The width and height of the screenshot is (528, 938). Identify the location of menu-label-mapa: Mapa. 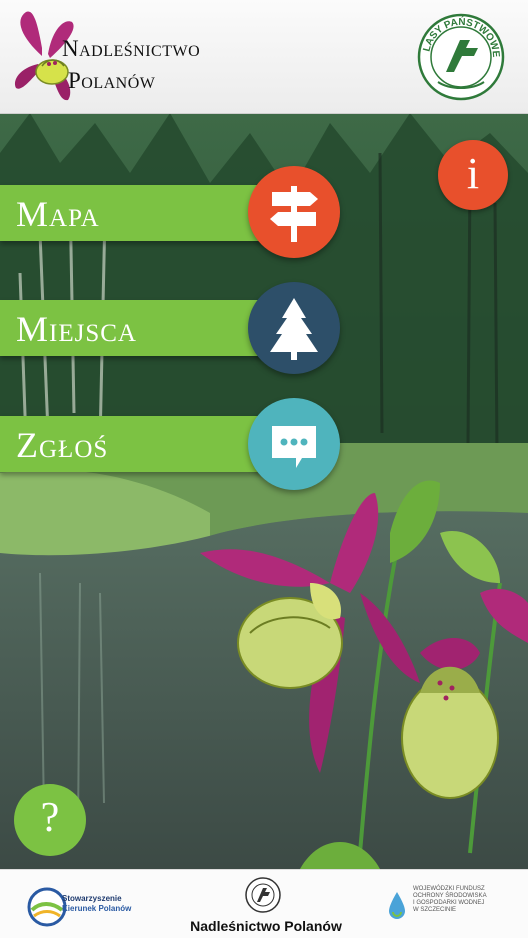
(58, 214).